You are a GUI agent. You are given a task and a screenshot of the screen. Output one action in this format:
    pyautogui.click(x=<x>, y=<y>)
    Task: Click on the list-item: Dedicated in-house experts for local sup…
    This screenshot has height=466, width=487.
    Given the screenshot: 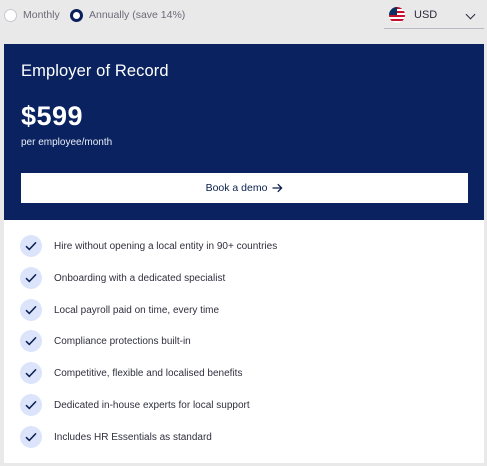 What is the action you would take?
    pyautogui.click(x=135, y=405)
    